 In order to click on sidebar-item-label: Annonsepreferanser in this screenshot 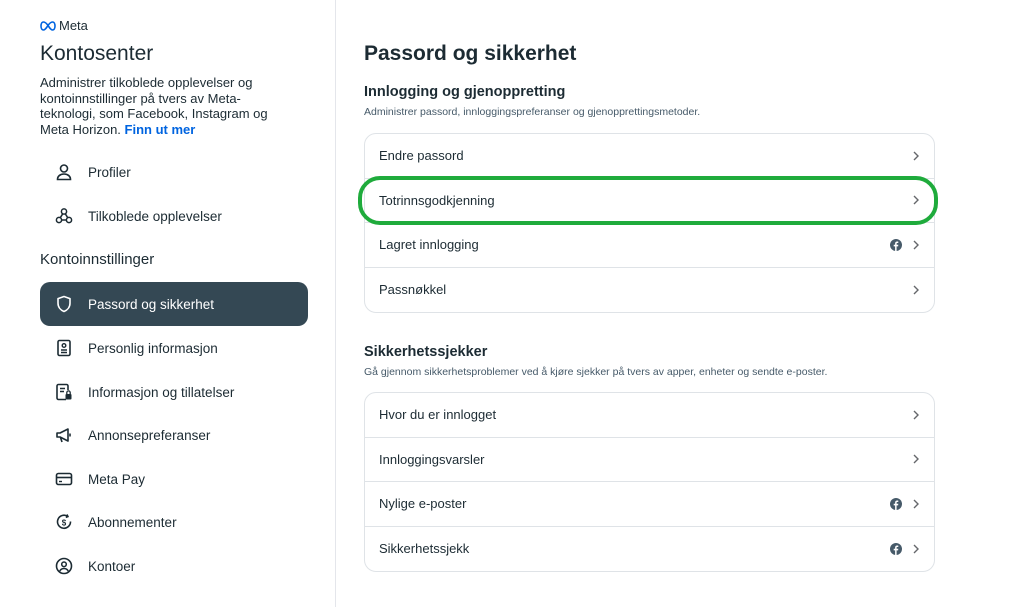, I will do `click(149, 435)`.